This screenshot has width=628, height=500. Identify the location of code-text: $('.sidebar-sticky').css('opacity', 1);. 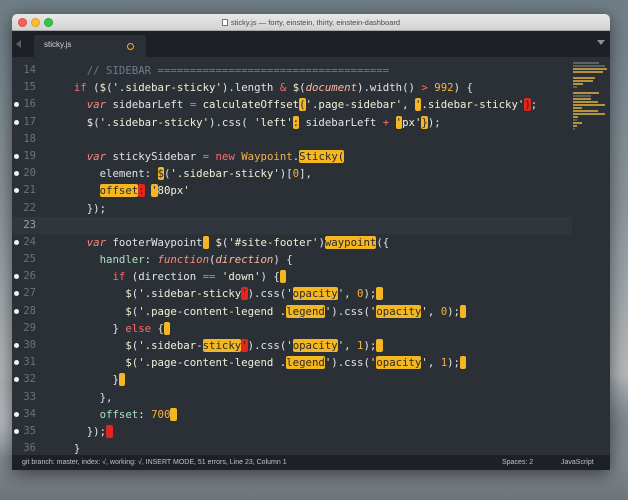
(222, 345).